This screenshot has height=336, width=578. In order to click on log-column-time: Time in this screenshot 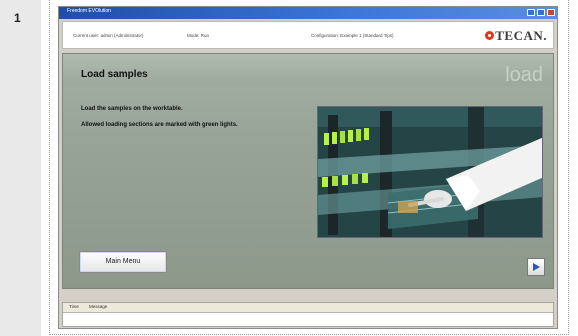, I will do `click(74, 306)`.